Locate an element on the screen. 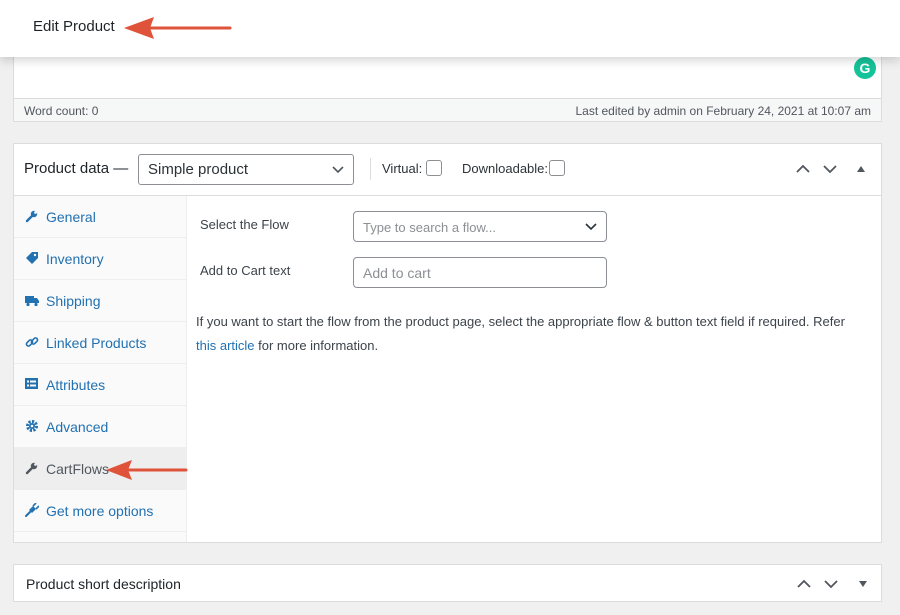 This screenshot has width=900, height=615. page-title: Edit Product is located at coordinates (74, 26).